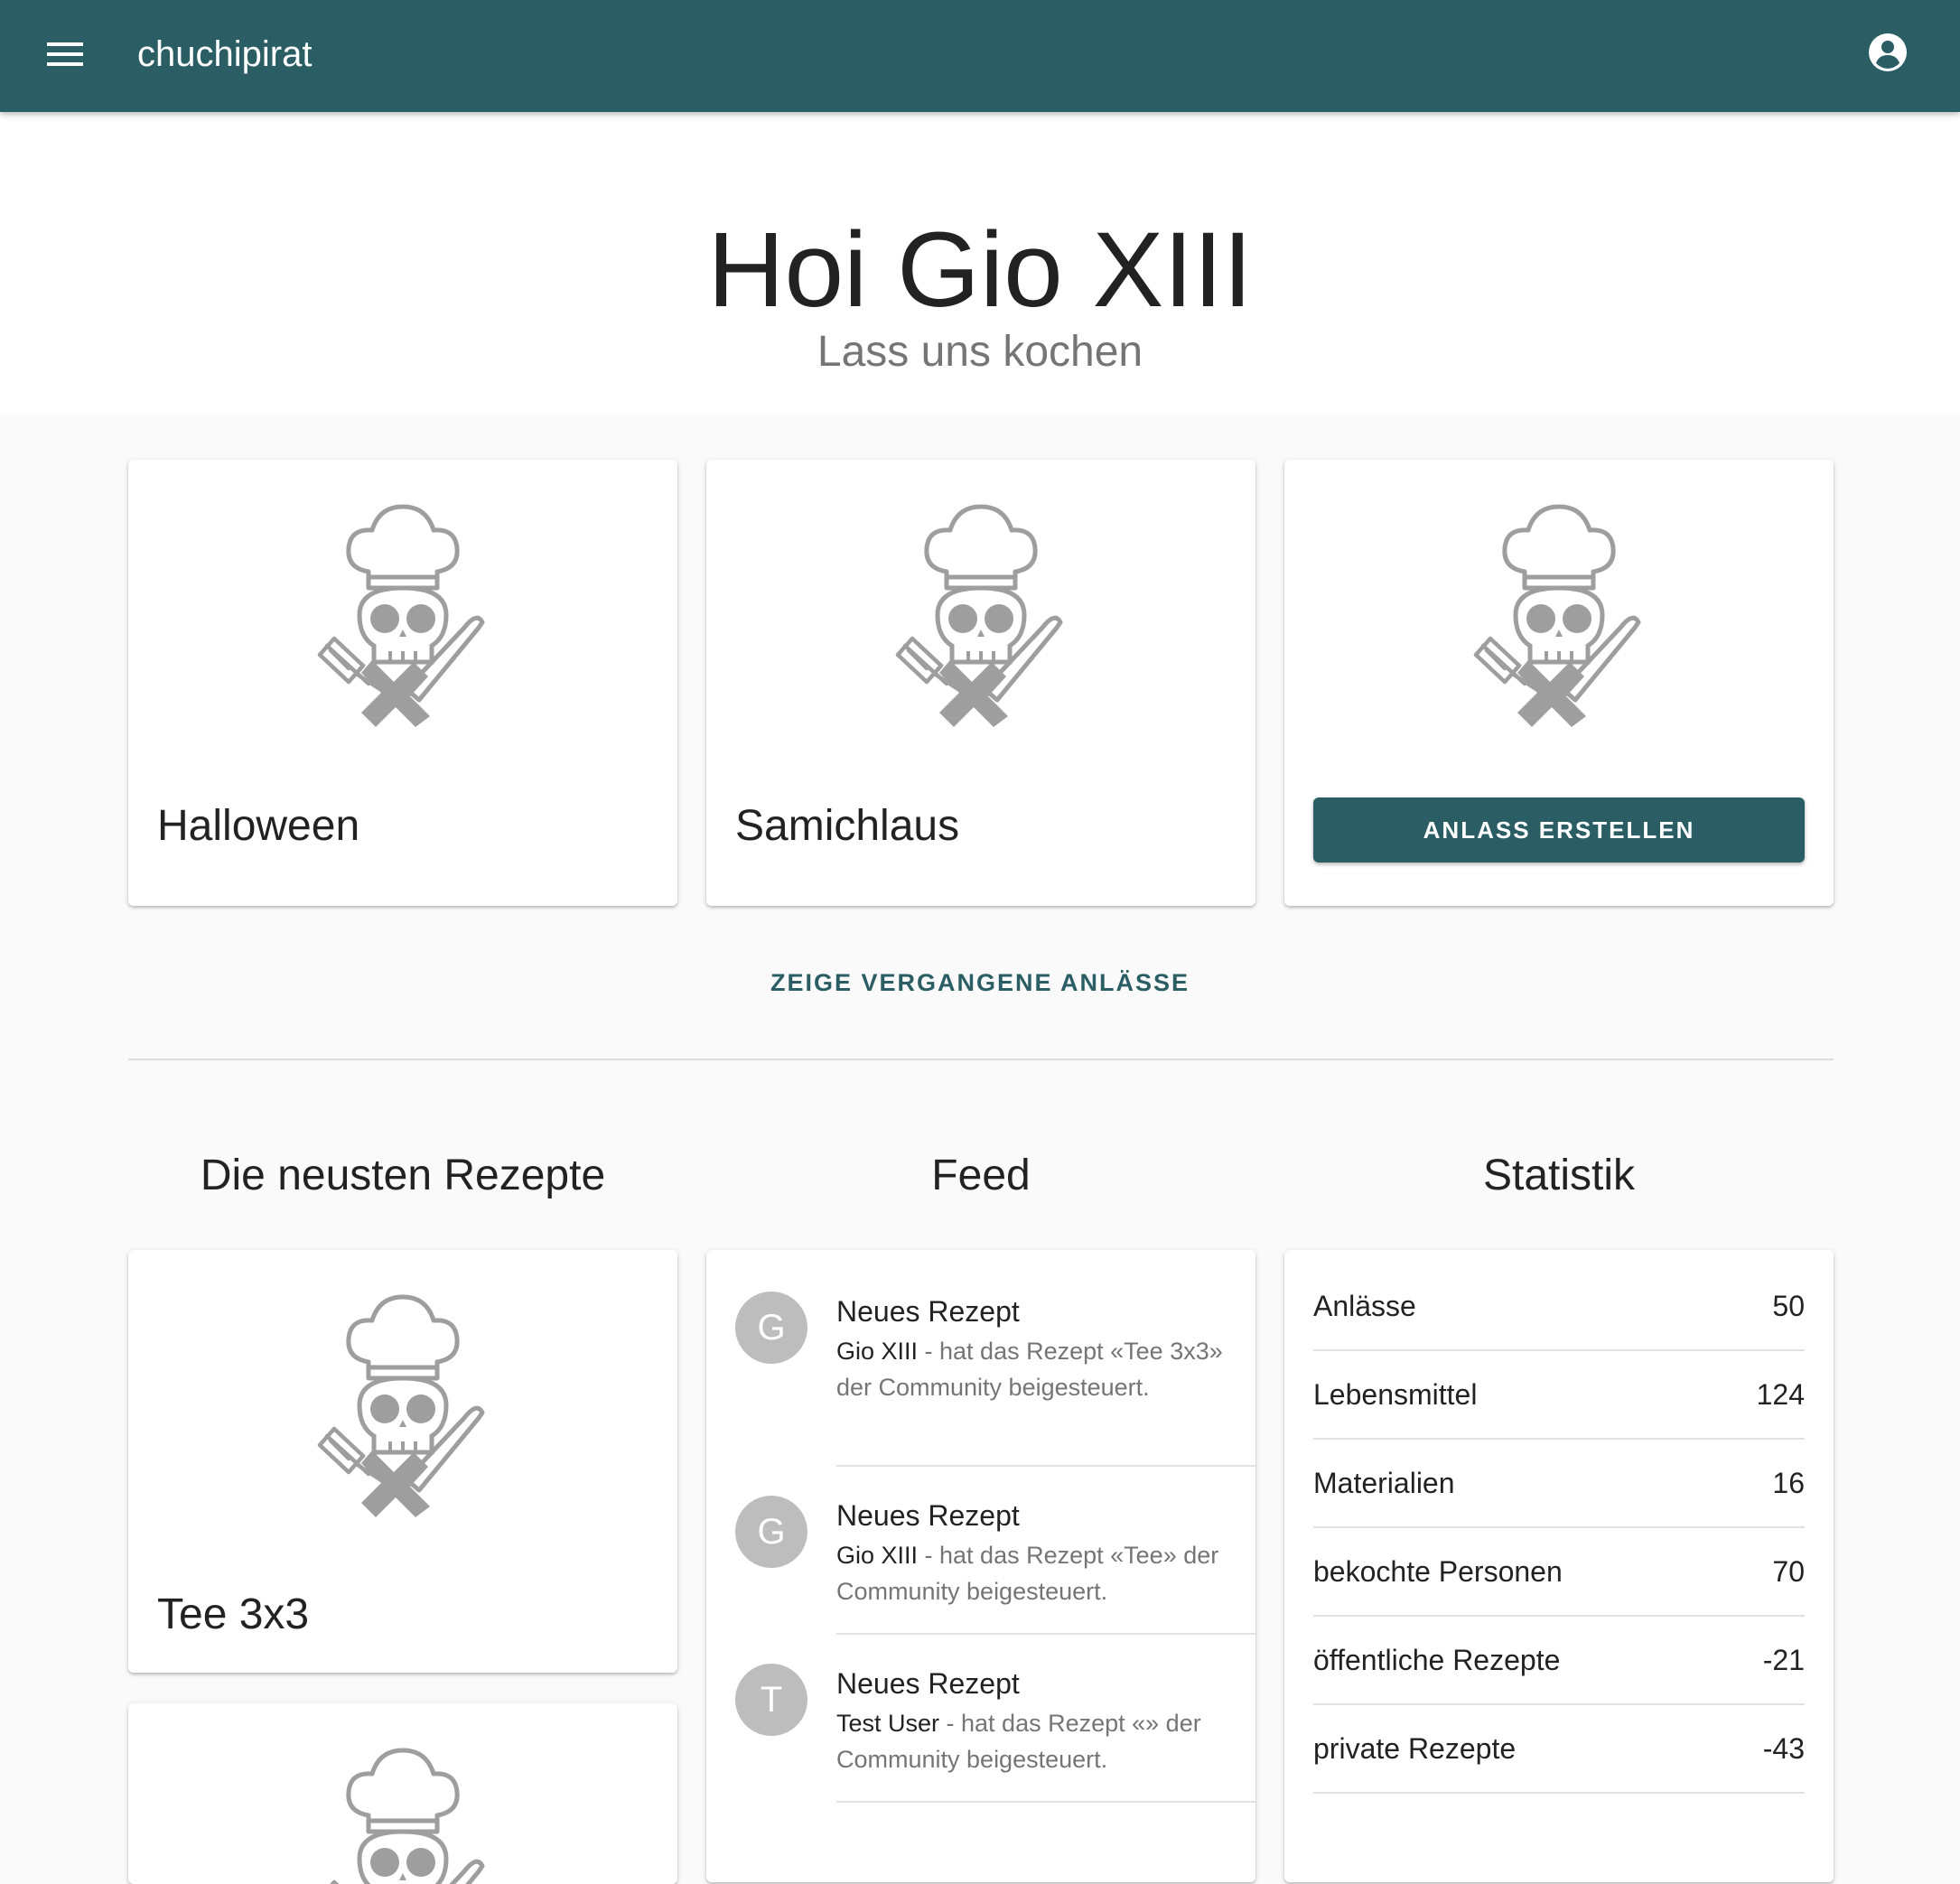 This screenshot has height=1884, width=1960. What do you see at coordinates (1559, 1749) in the screenshot?
I see `stat-row: private Rezepte -43` at bounding box center [1559, 1749].